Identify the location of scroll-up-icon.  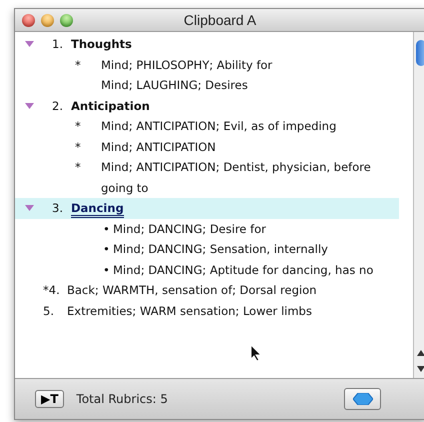
(420, 353).